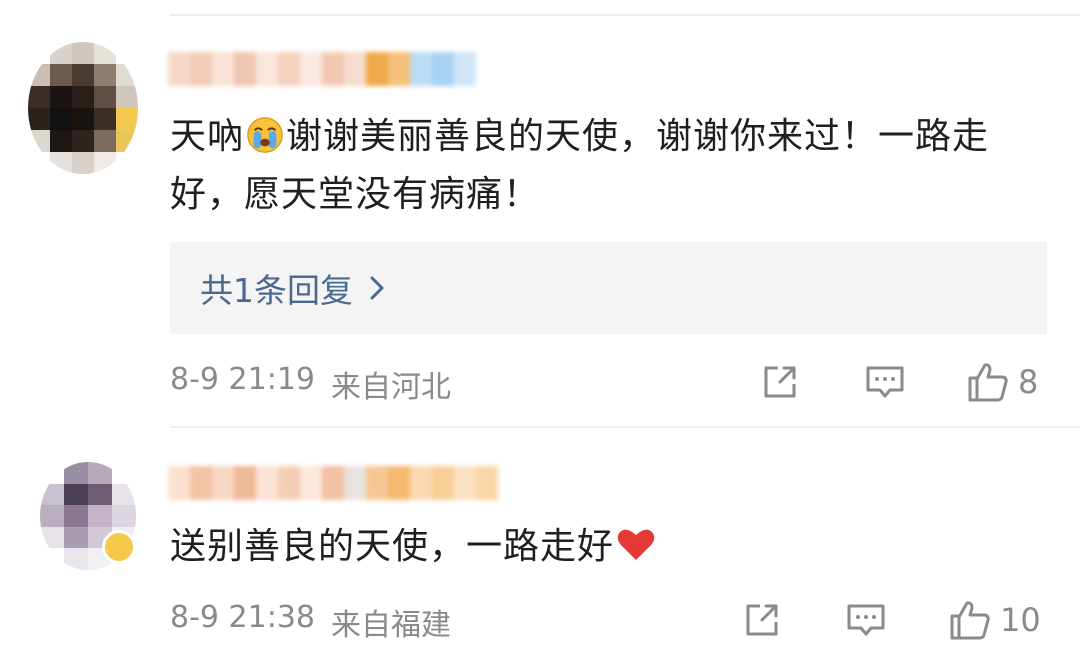 The image size is (1080, 663). I want to click on timestamp: 8-9 21:38, so click(242, 617).